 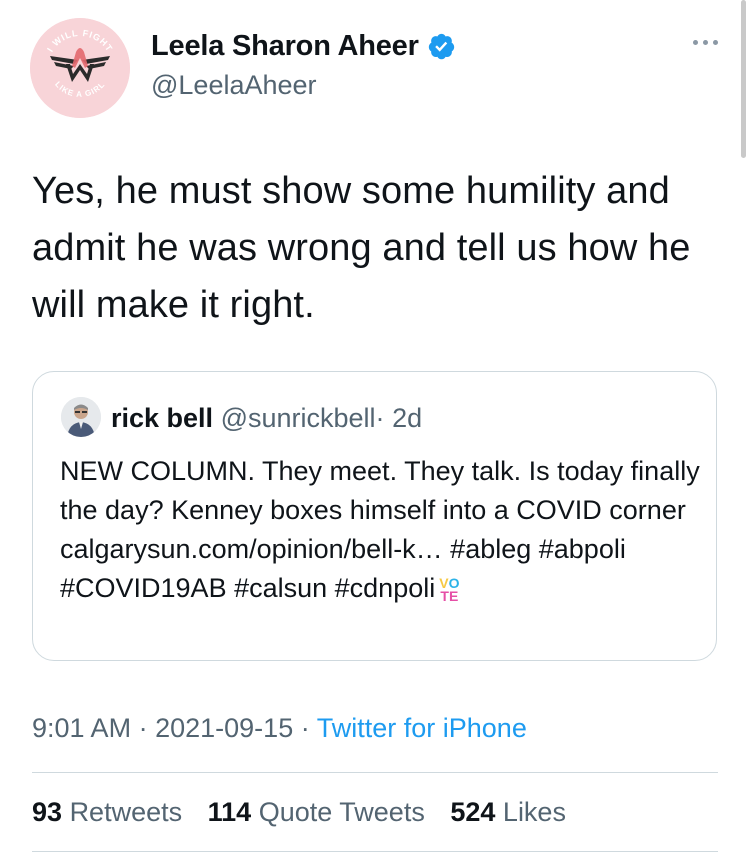 I want to click on retweets-label: Retweets, so click(x=126, y=812).